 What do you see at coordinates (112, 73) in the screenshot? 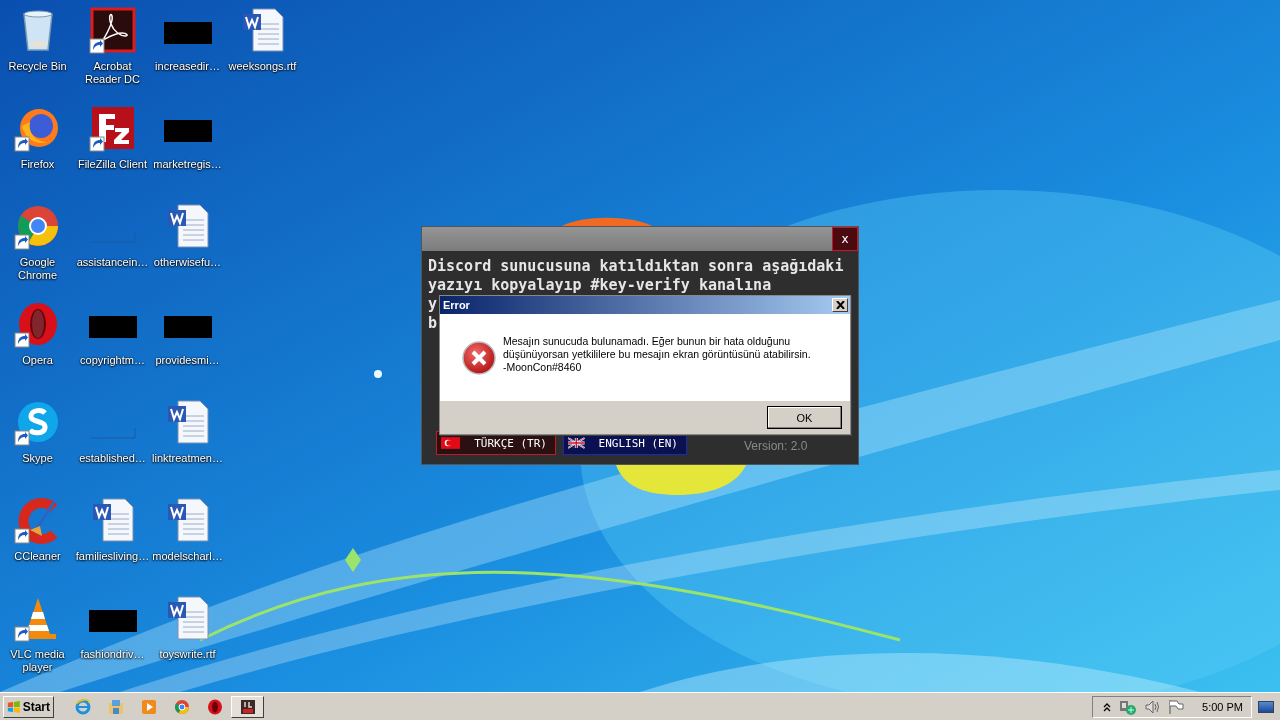
I see `desktop-icon-label: Acrobat Reader DC` at bounding box center [112, 73].